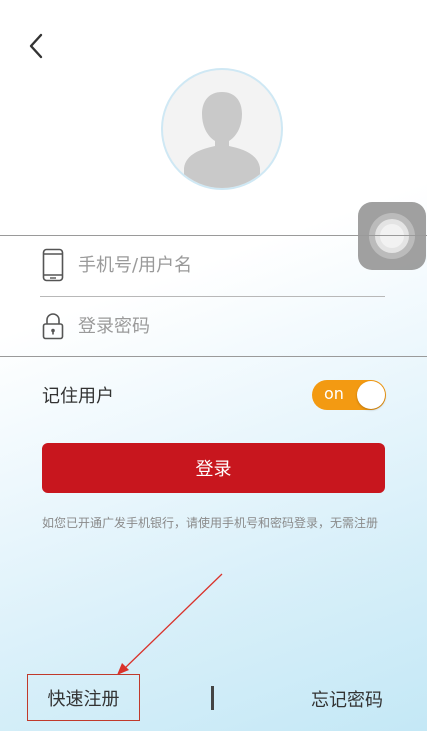 The height and width of the screenshot is (731, 427). I want to click on footer-divider, so click(212, 698).